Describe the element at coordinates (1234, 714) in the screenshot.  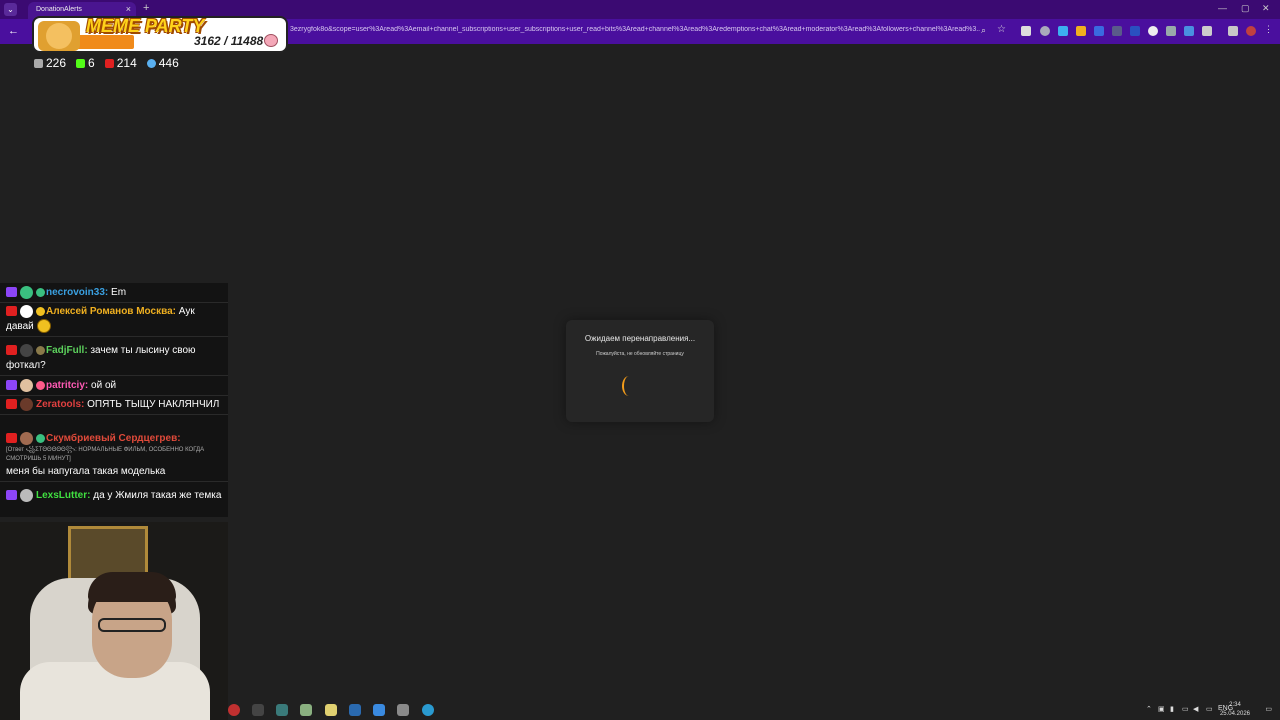
I see `clock-date: 25.04.2026` at that location.